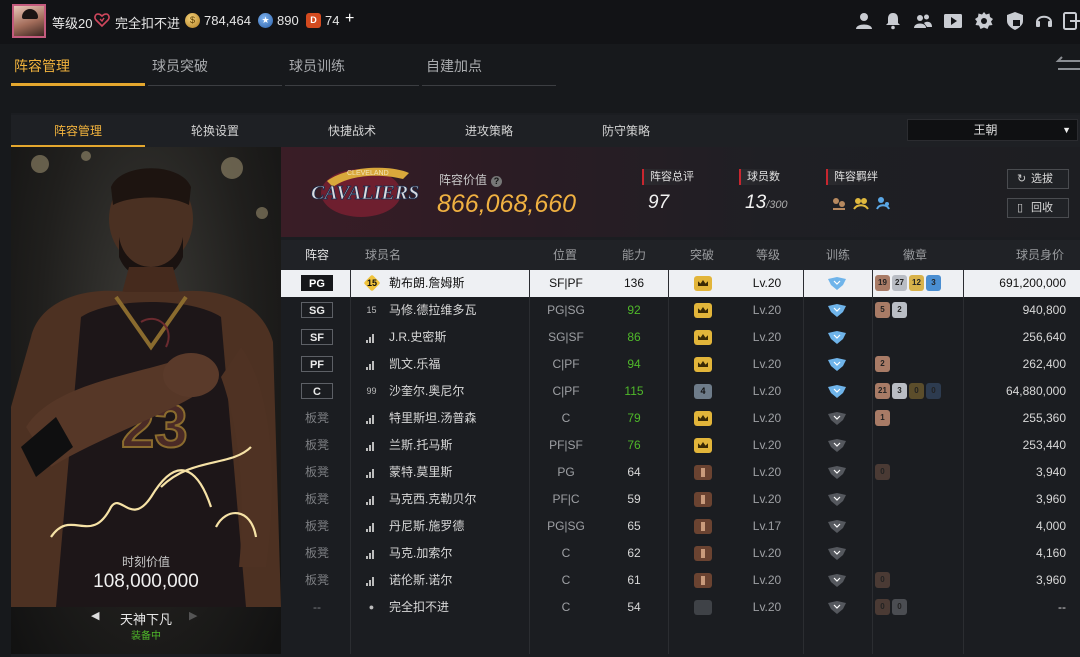 This screenshot has width=1080, height=657. I want to click on pick-button: ↻ 选拔, so click(1038, 179).